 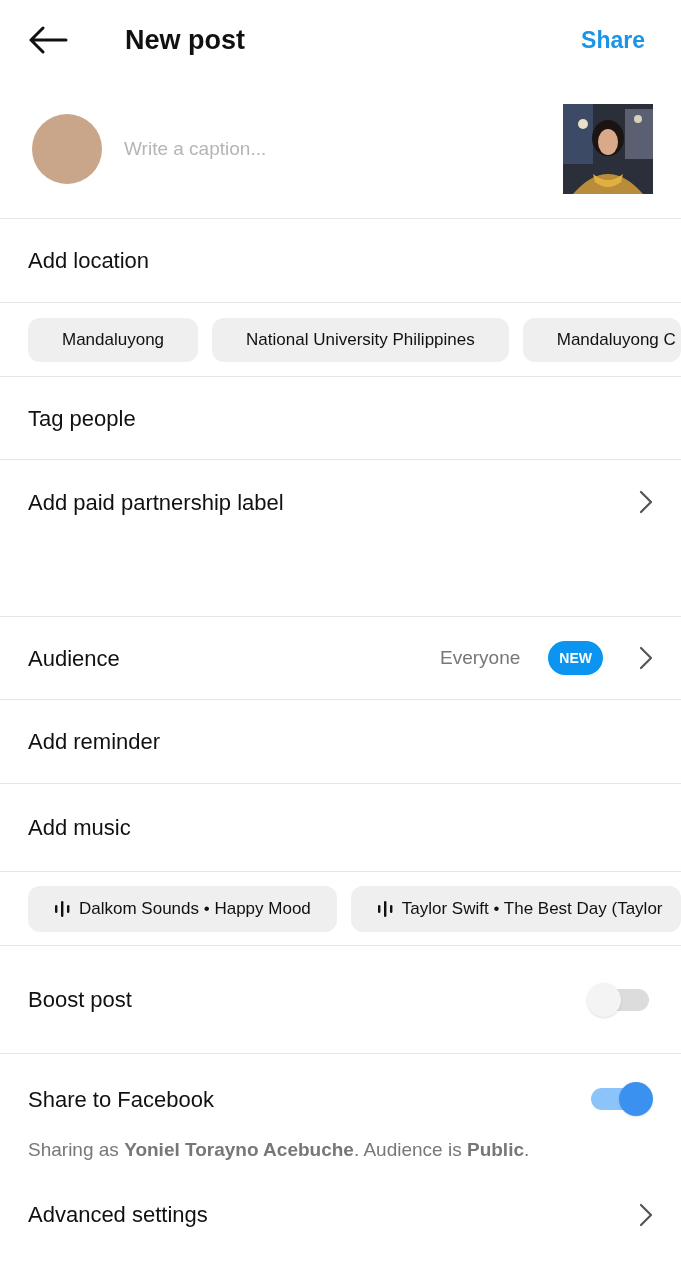 I want to click on audience-value: Everyone, so click(x=480, y=657).